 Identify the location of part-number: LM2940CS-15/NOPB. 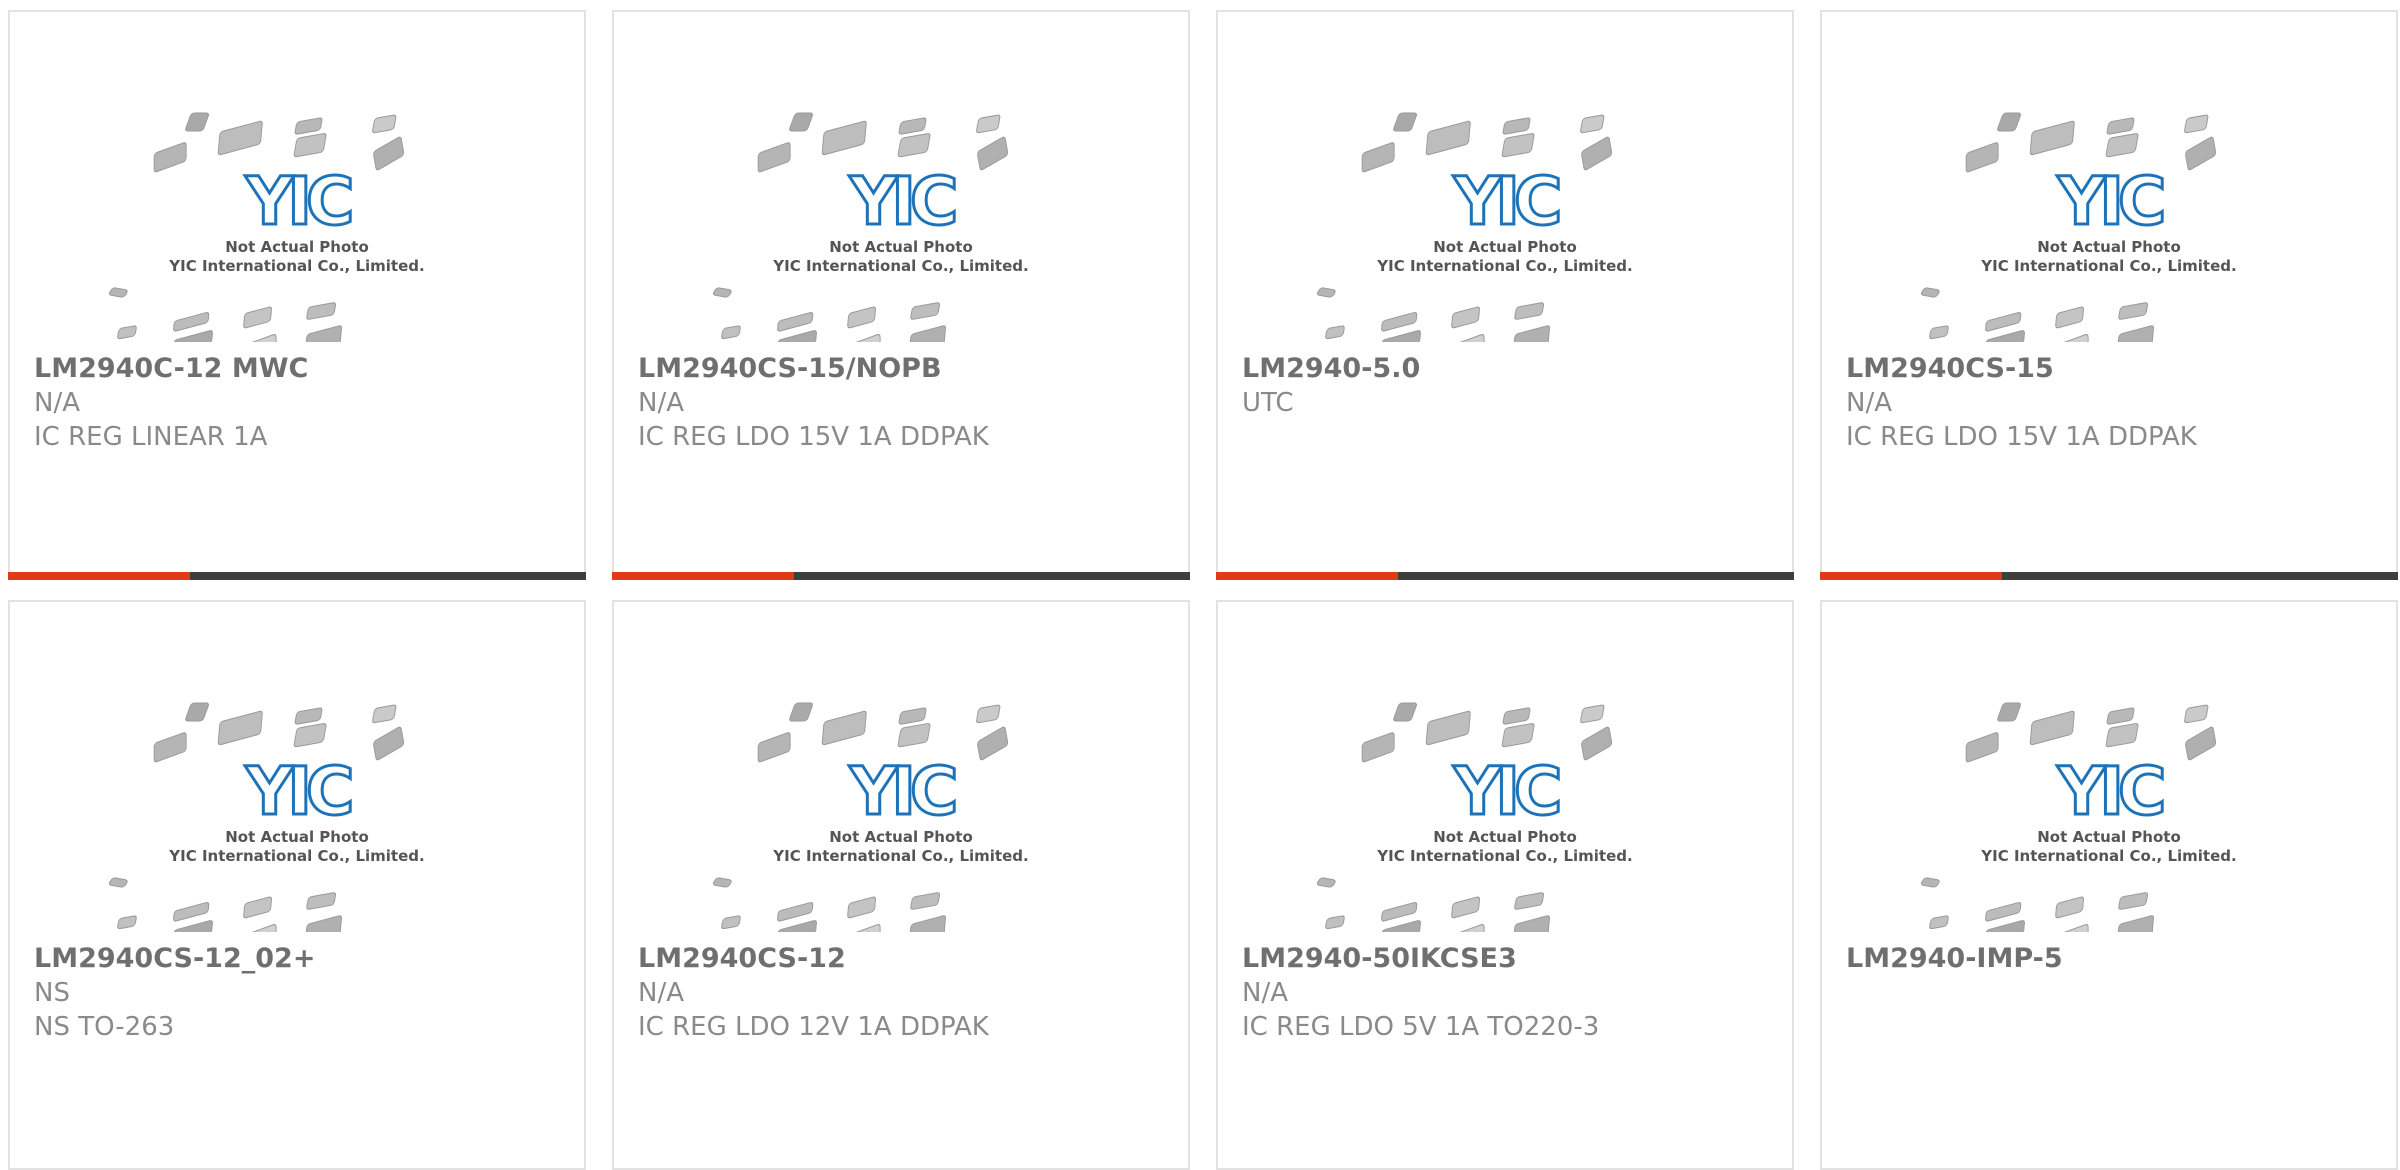
(905, 369).